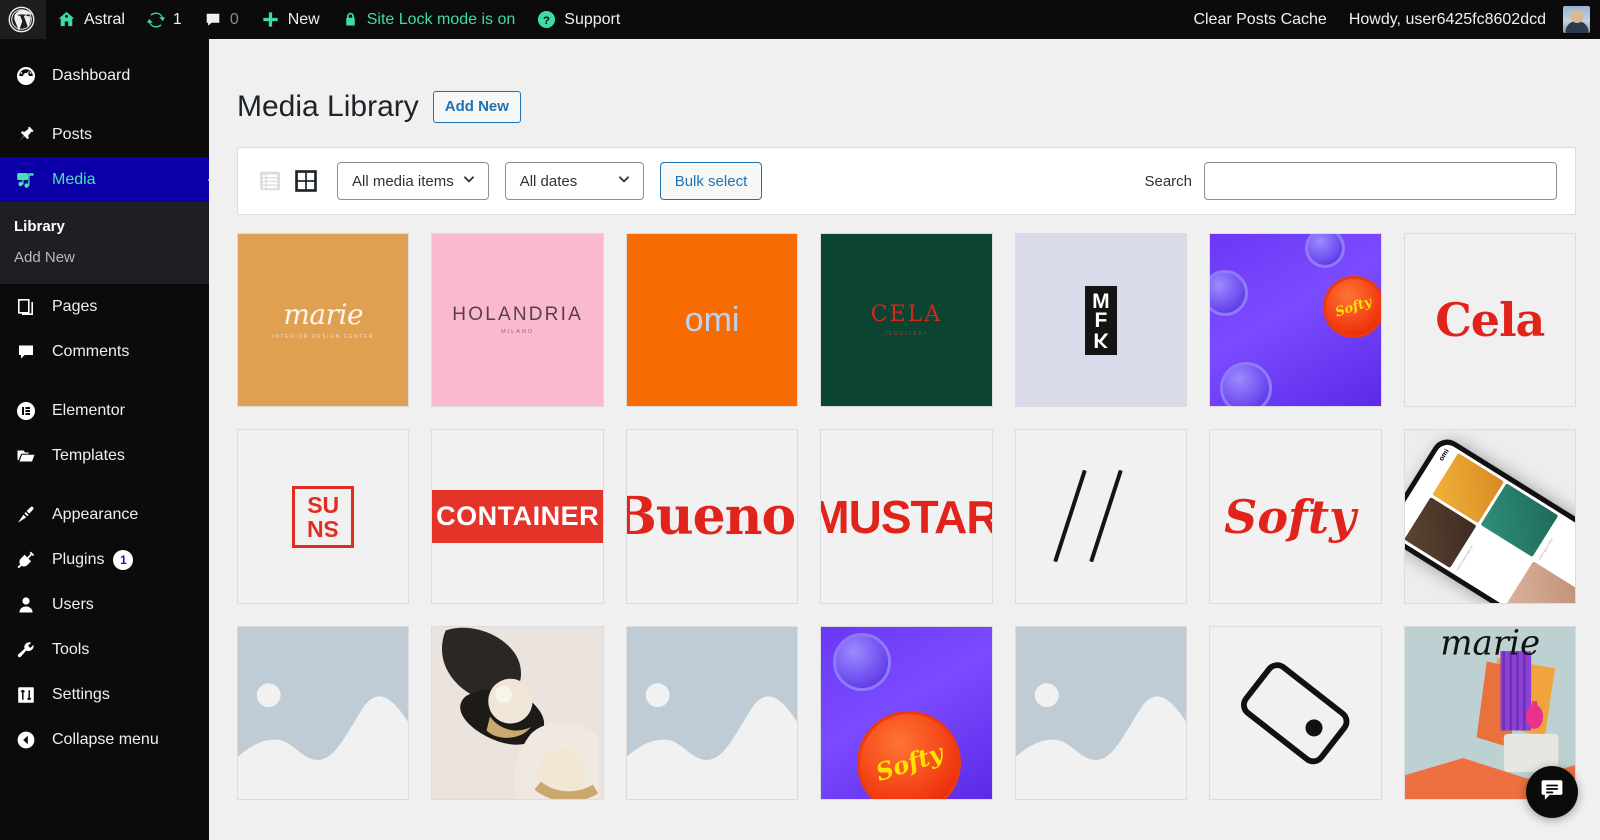  What do you see at coordinates (26, 650) in the screenshot?
I see `wrench-icon` at bounding box center [26, 650].